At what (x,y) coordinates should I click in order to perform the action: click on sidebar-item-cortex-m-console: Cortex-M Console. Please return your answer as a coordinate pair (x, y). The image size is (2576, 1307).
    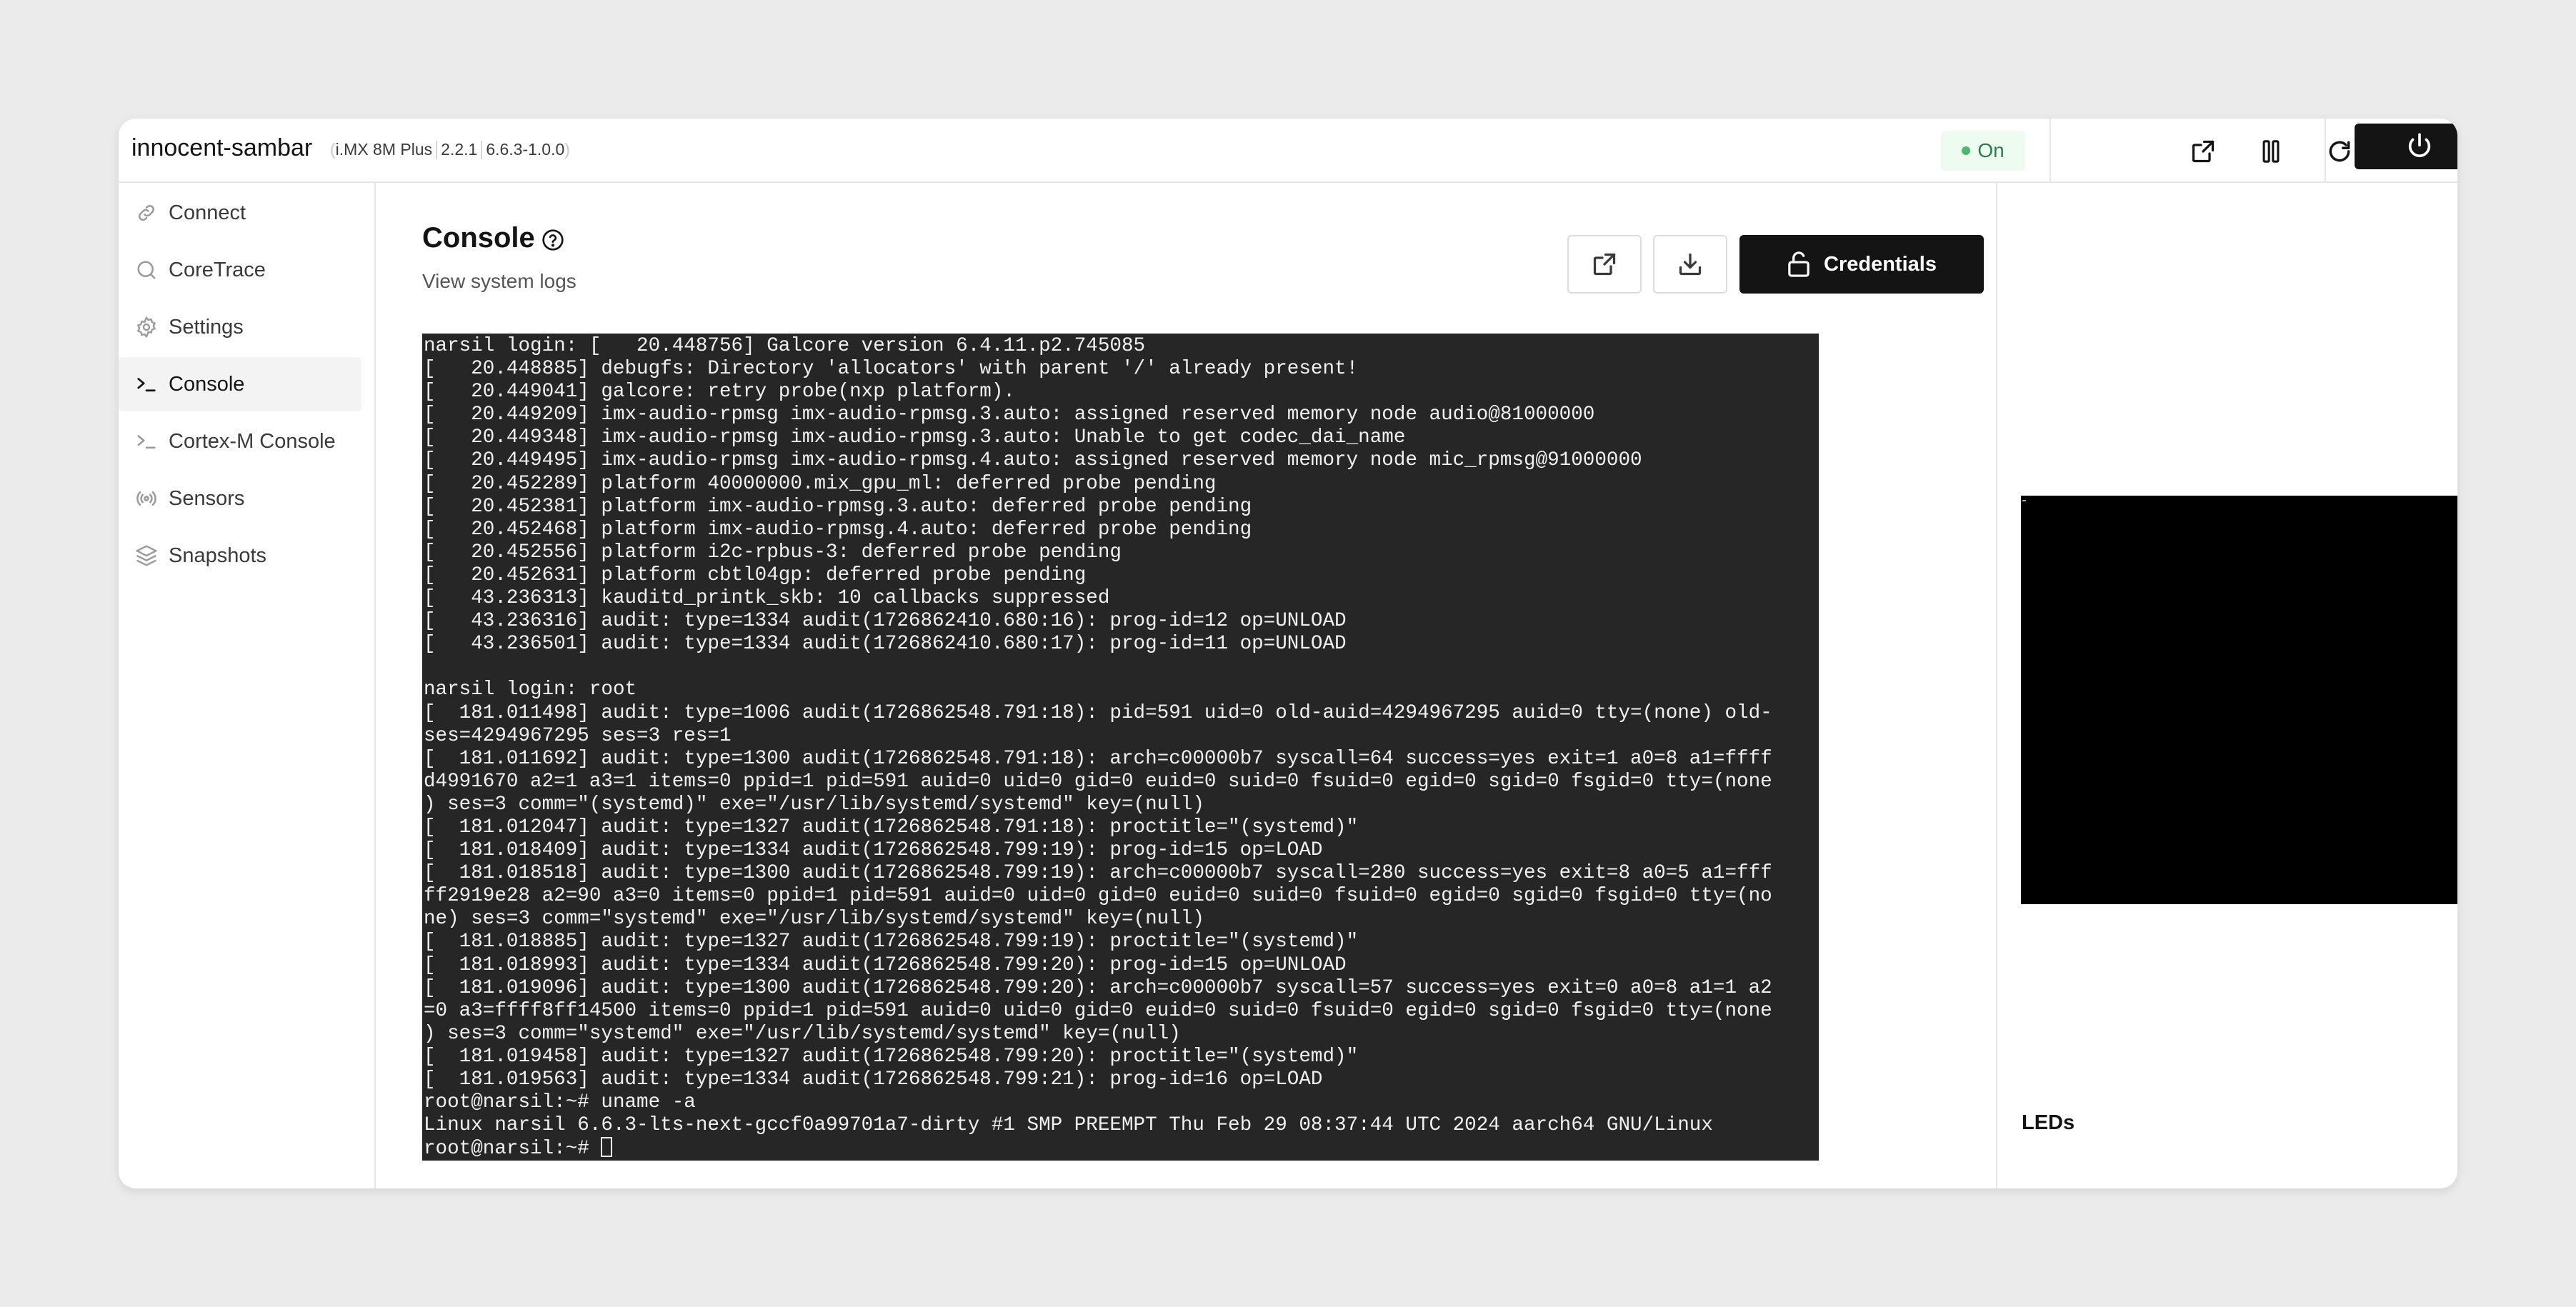
    Looking at the image, I should click on (240, 441).